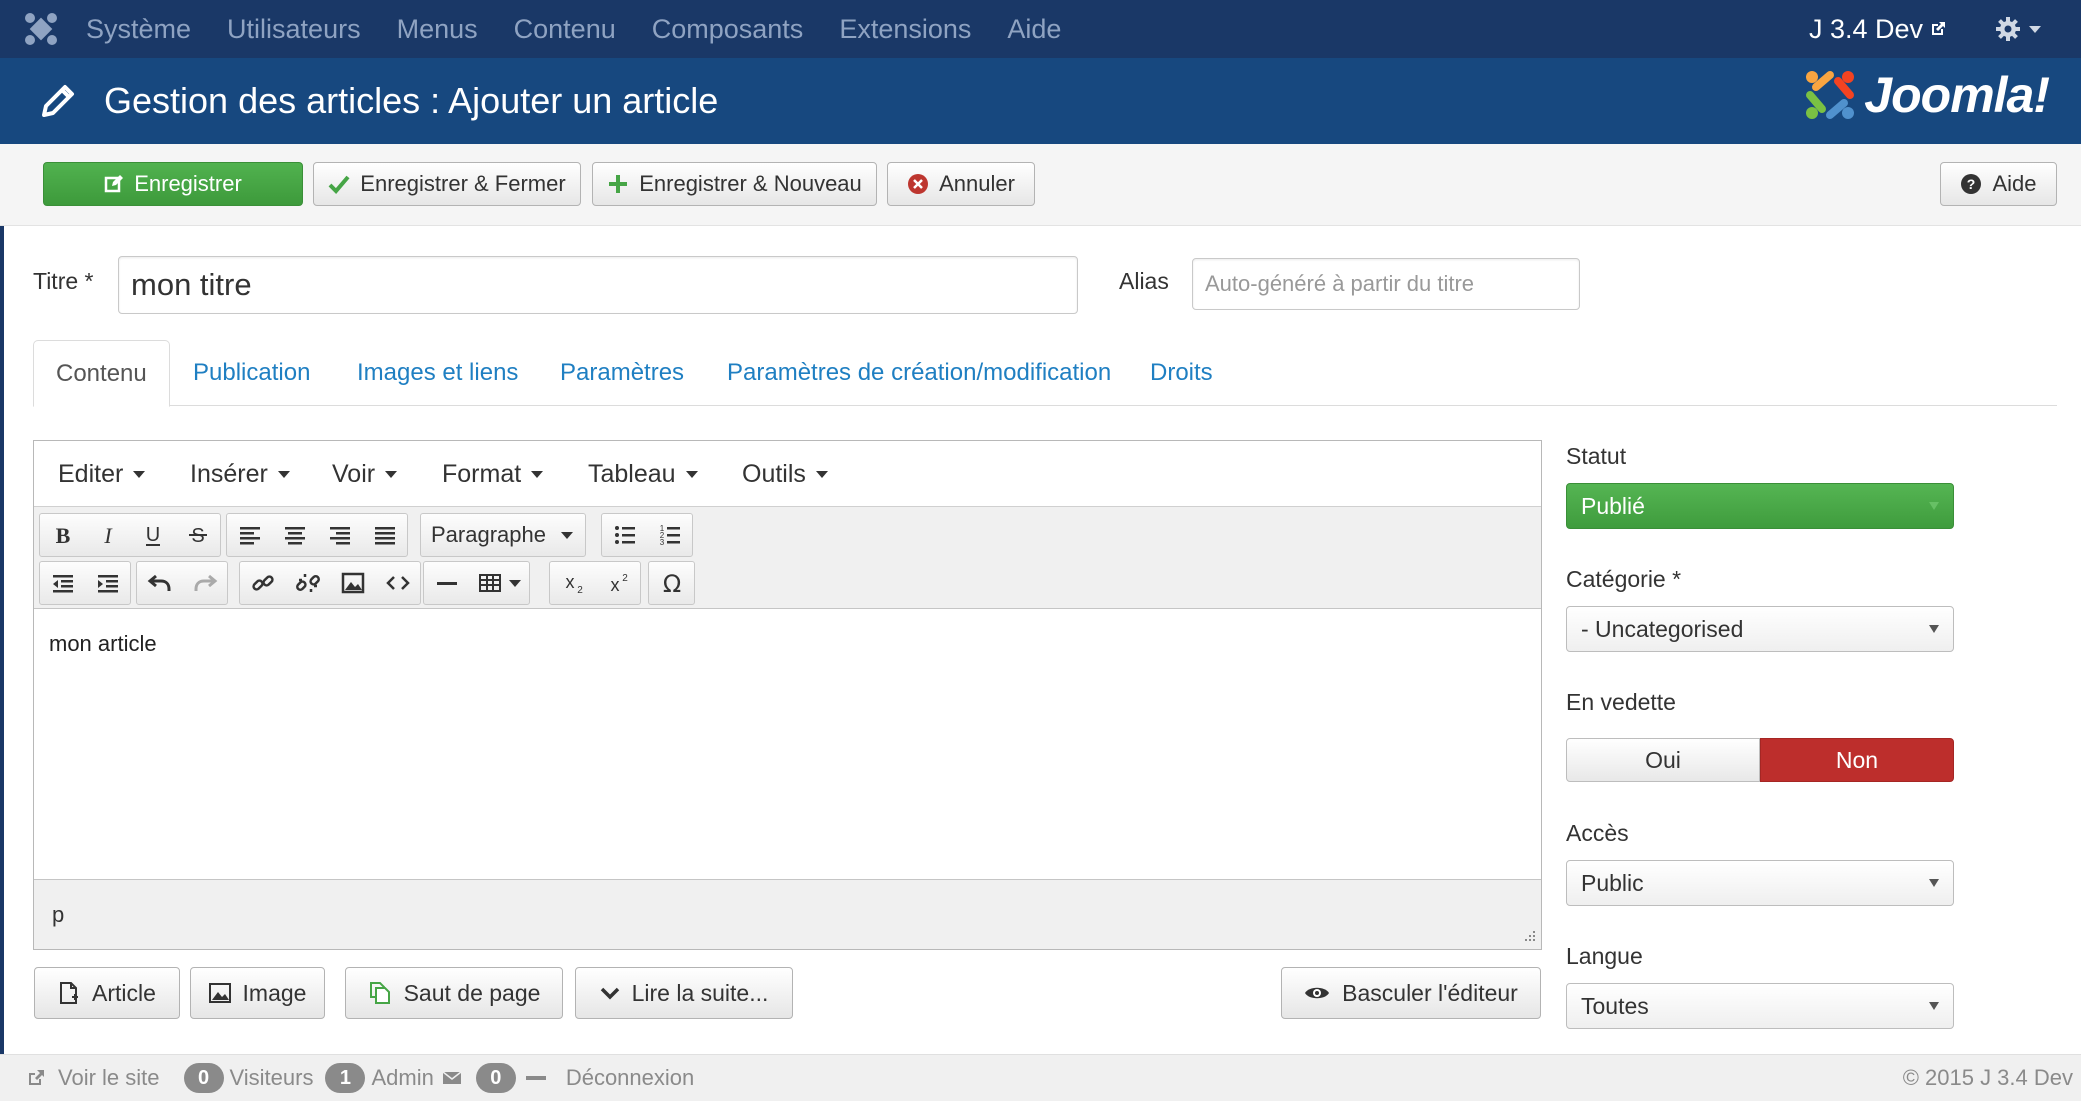 This screenshot has height=1101, width=2081. I want to click on menu-contenu: Contenu, so click(565, 29).